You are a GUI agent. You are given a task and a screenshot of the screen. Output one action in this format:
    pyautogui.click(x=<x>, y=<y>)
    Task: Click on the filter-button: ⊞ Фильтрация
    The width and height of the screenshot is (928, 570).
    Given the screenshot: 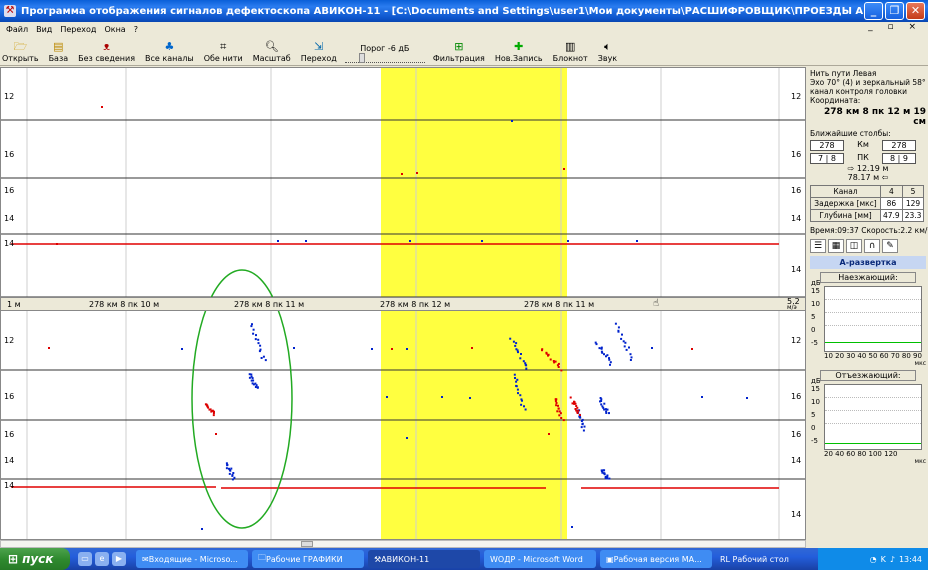 What is the action you would take?
    pyautogui.click(x=459, y=52)
    